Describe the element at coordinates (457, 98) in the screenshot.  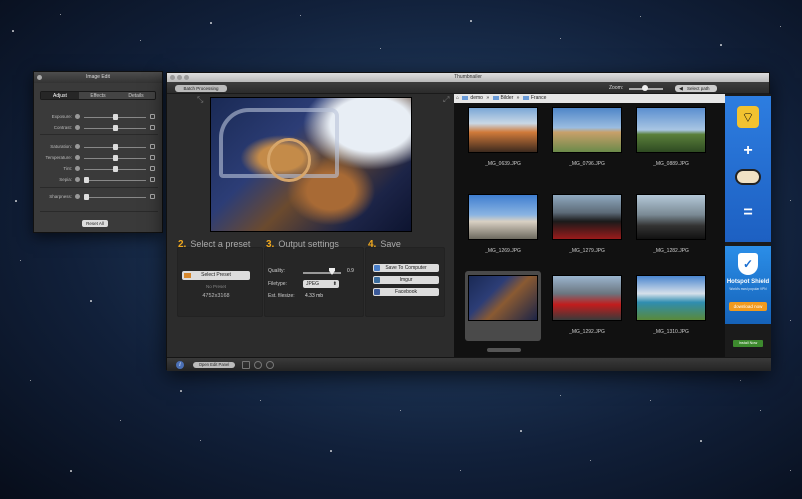
I see `home-icon: ⌂` at that location.